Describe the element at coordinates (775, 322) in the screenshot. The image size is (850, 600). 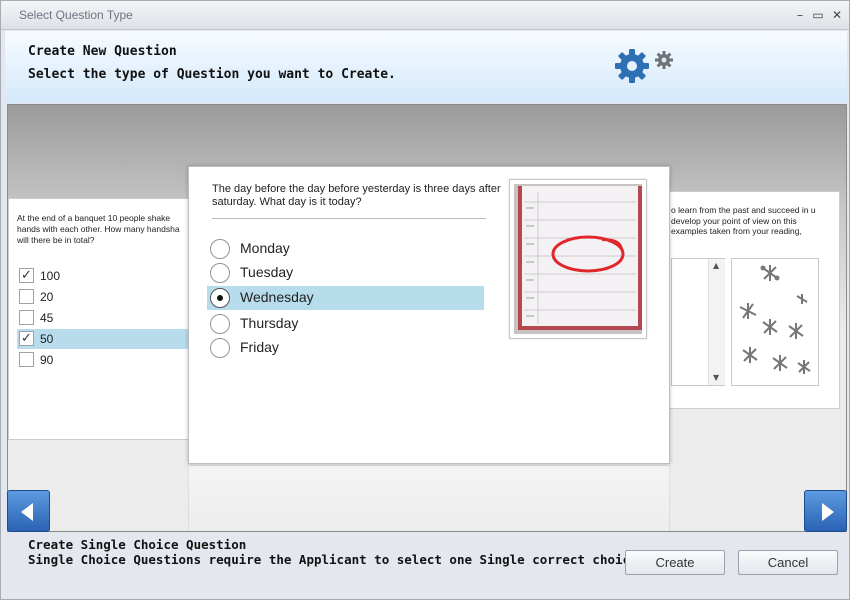
I see `jacks-image` at that location.